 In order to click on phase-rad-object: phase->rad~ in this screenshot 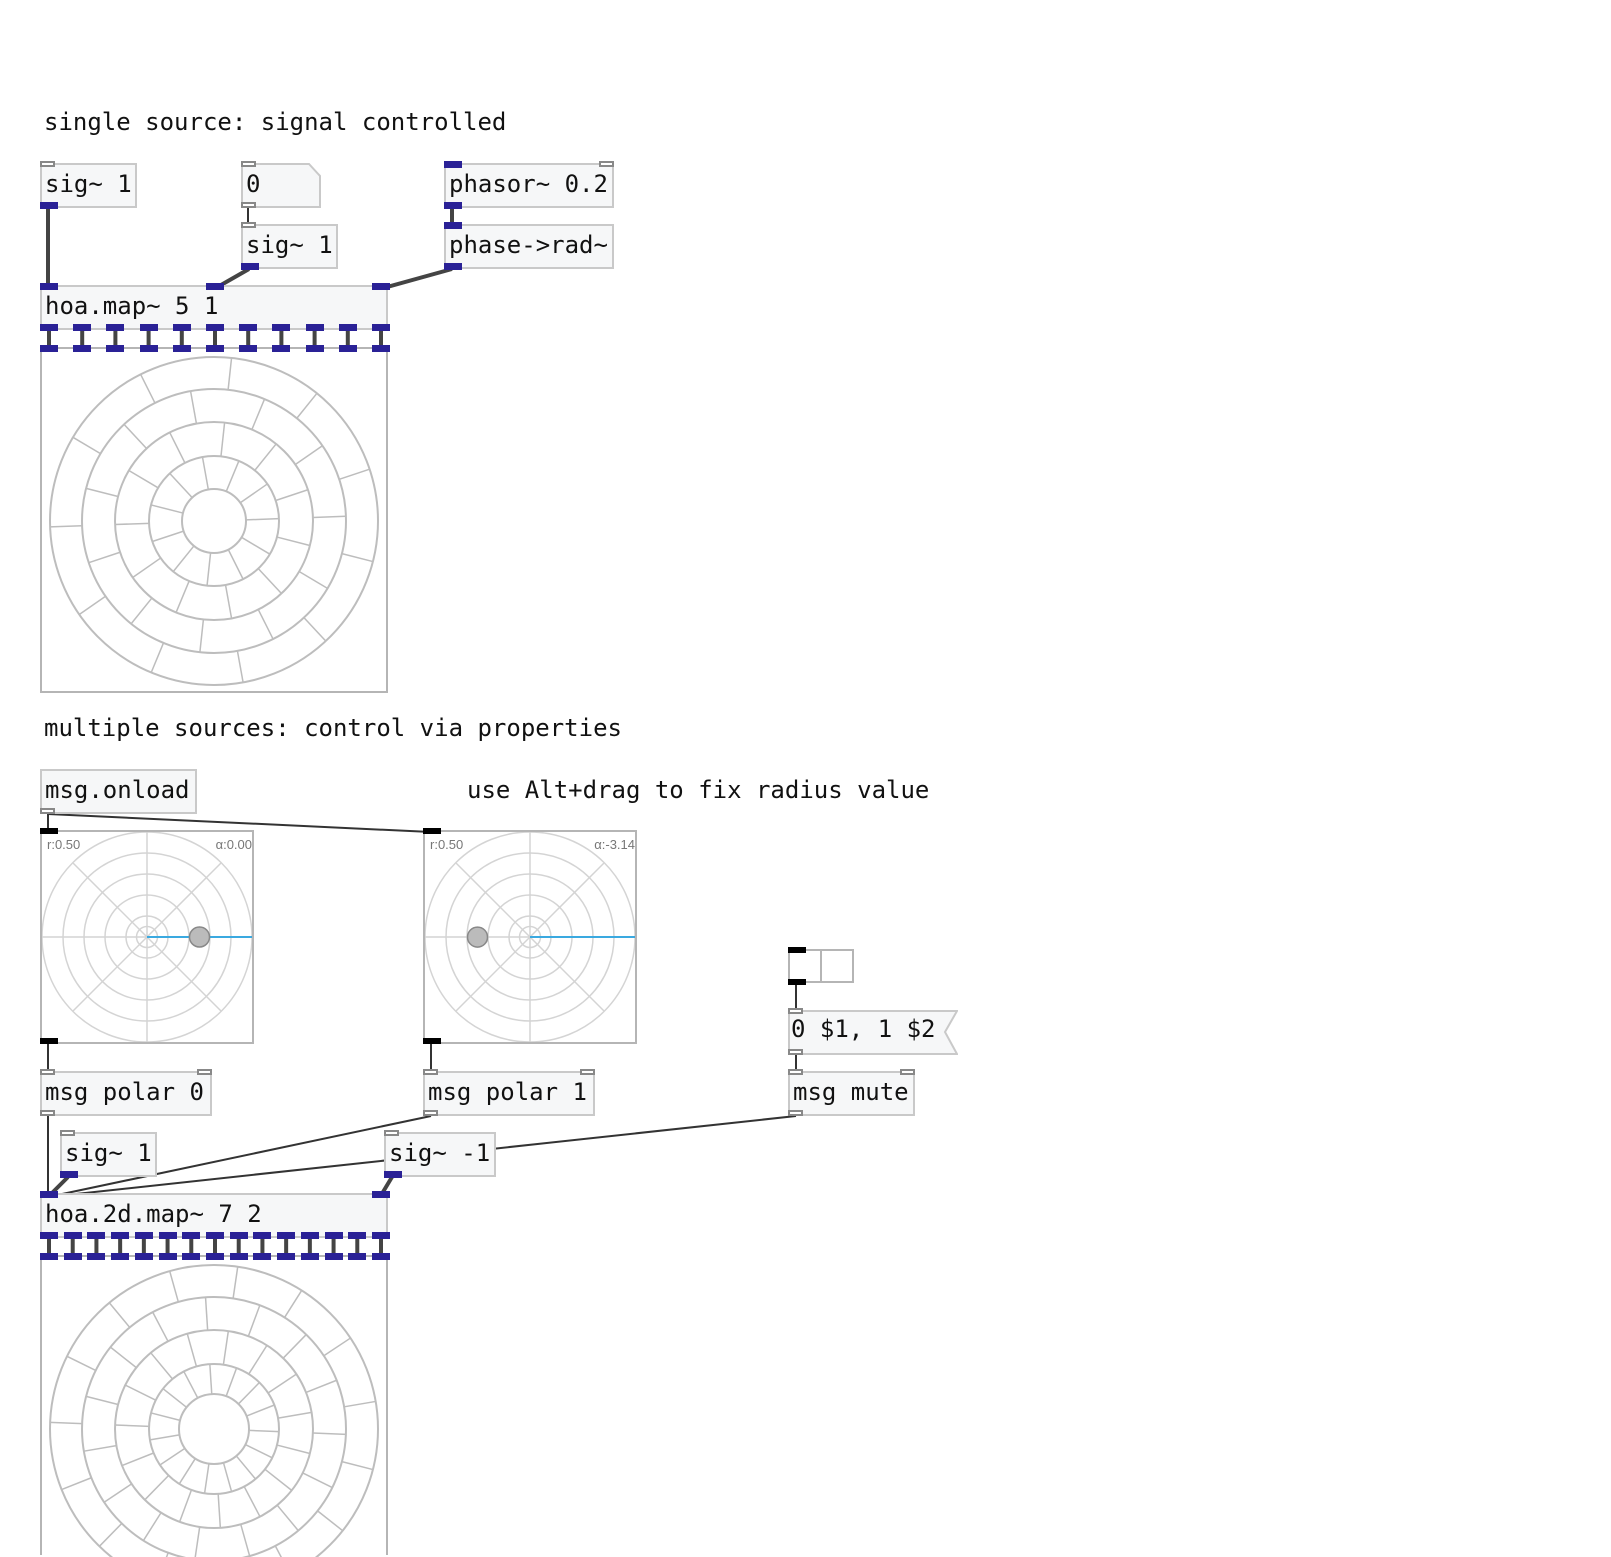, I will do `click(529, 246)`.